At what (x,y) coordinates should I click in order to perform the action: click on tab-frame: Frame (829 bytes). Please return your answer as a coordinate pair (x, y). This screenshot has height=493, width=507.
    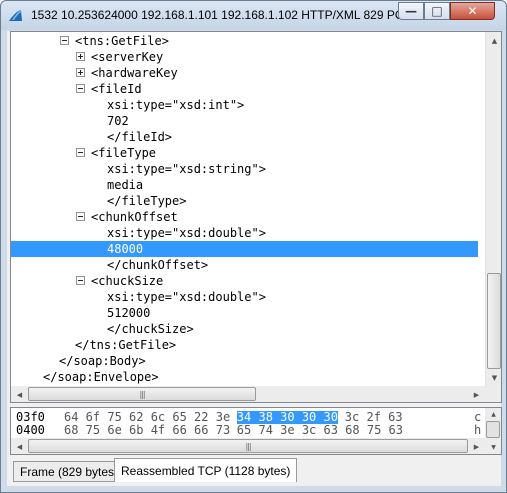
    Looking at the image, I should click on (69, 471).